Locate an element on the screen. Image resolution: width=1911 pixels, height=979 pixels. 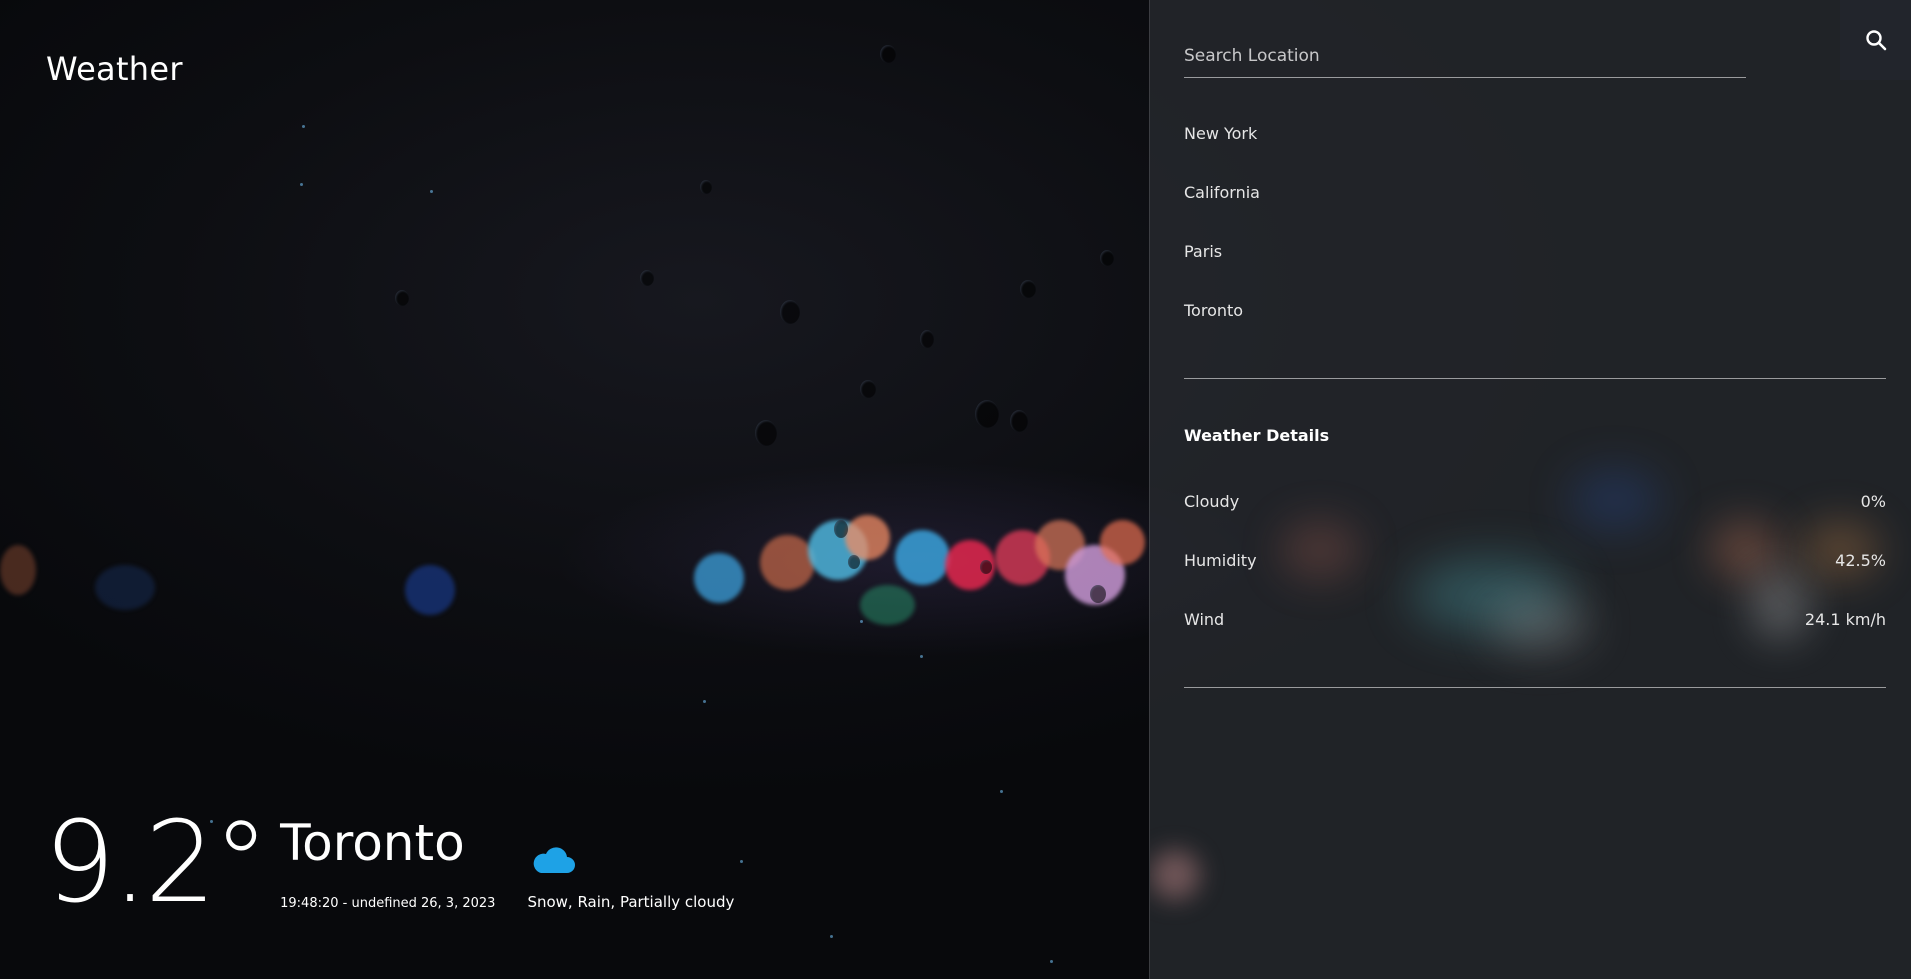
detail-value: 24.1 km/h is located at coordinates (1845, 619).